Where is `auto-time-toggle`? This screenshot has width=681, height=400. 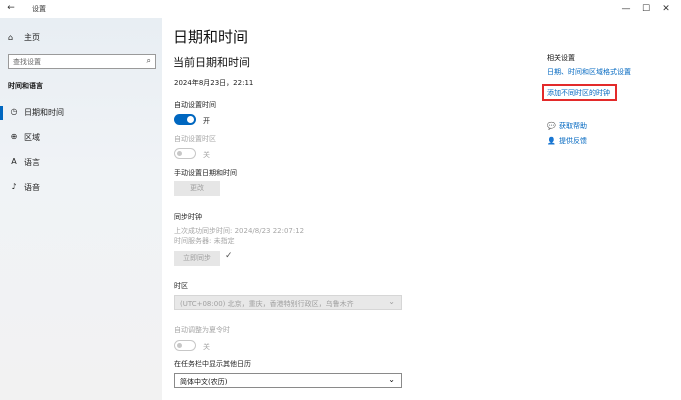
auto-time-toggle is located at coordinates (185, 119).